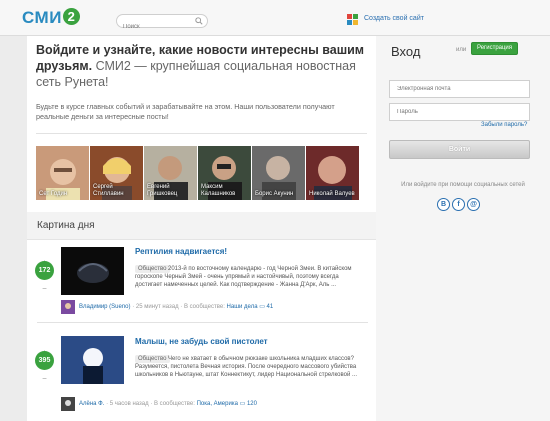 The height and width of the screenshot is (421, 550). I want to click on post-time: 25 минут назад, so click(157, 307).